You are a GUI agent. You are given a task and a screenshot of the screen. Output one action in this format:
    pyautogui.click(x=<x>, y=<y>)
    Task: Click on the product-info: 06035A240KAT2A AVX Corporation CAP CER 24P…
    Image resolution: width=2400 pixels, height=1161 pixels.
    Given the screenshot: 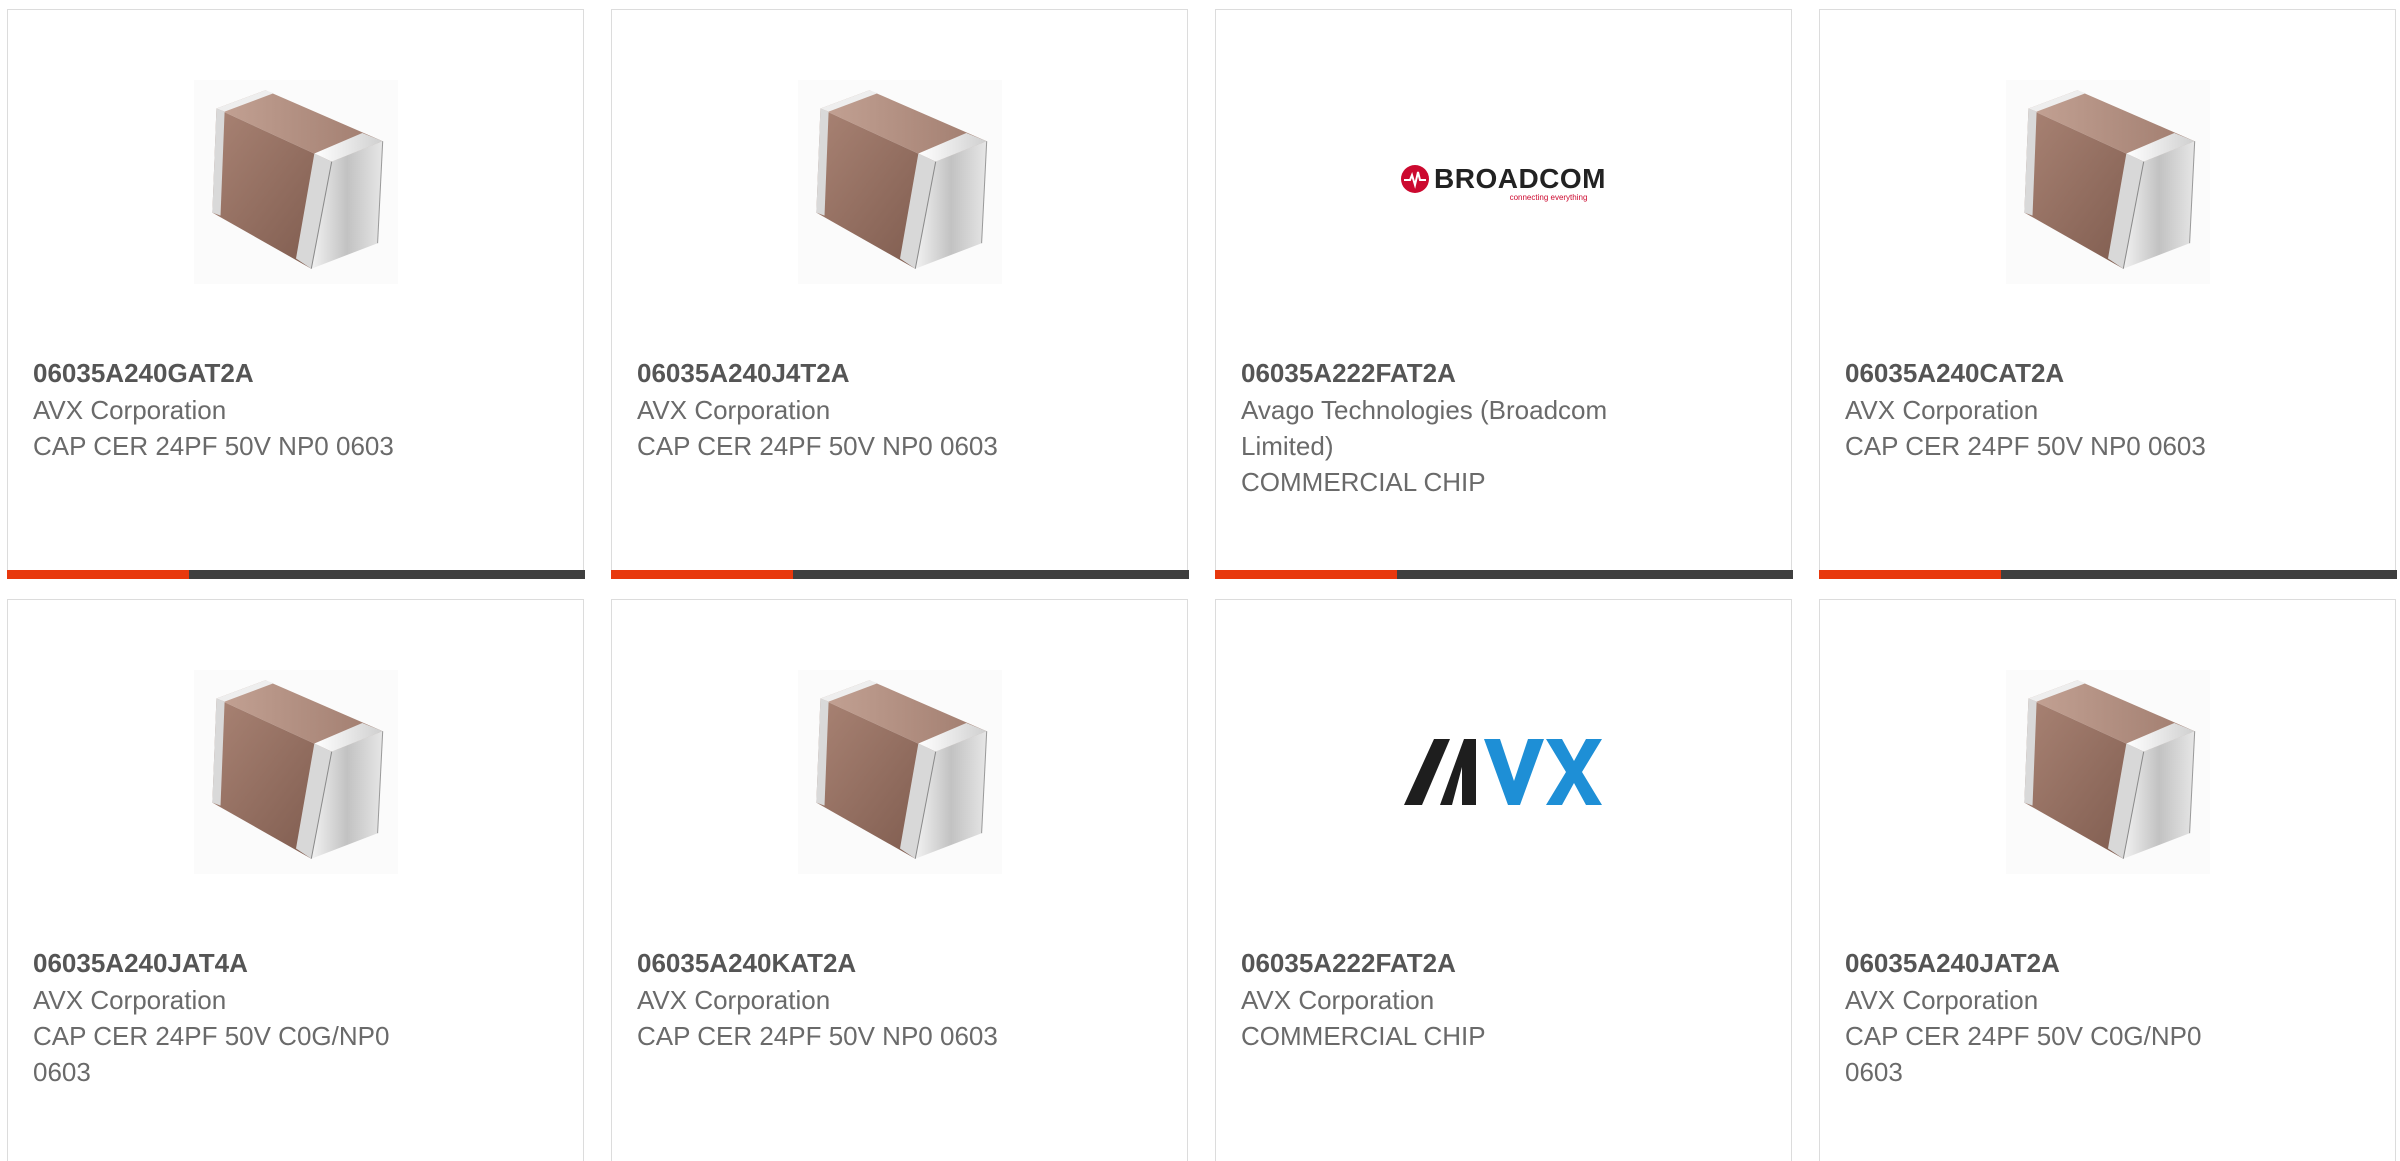 What is the action you would take?
    pyautogui.click(x=837, y=999)
    